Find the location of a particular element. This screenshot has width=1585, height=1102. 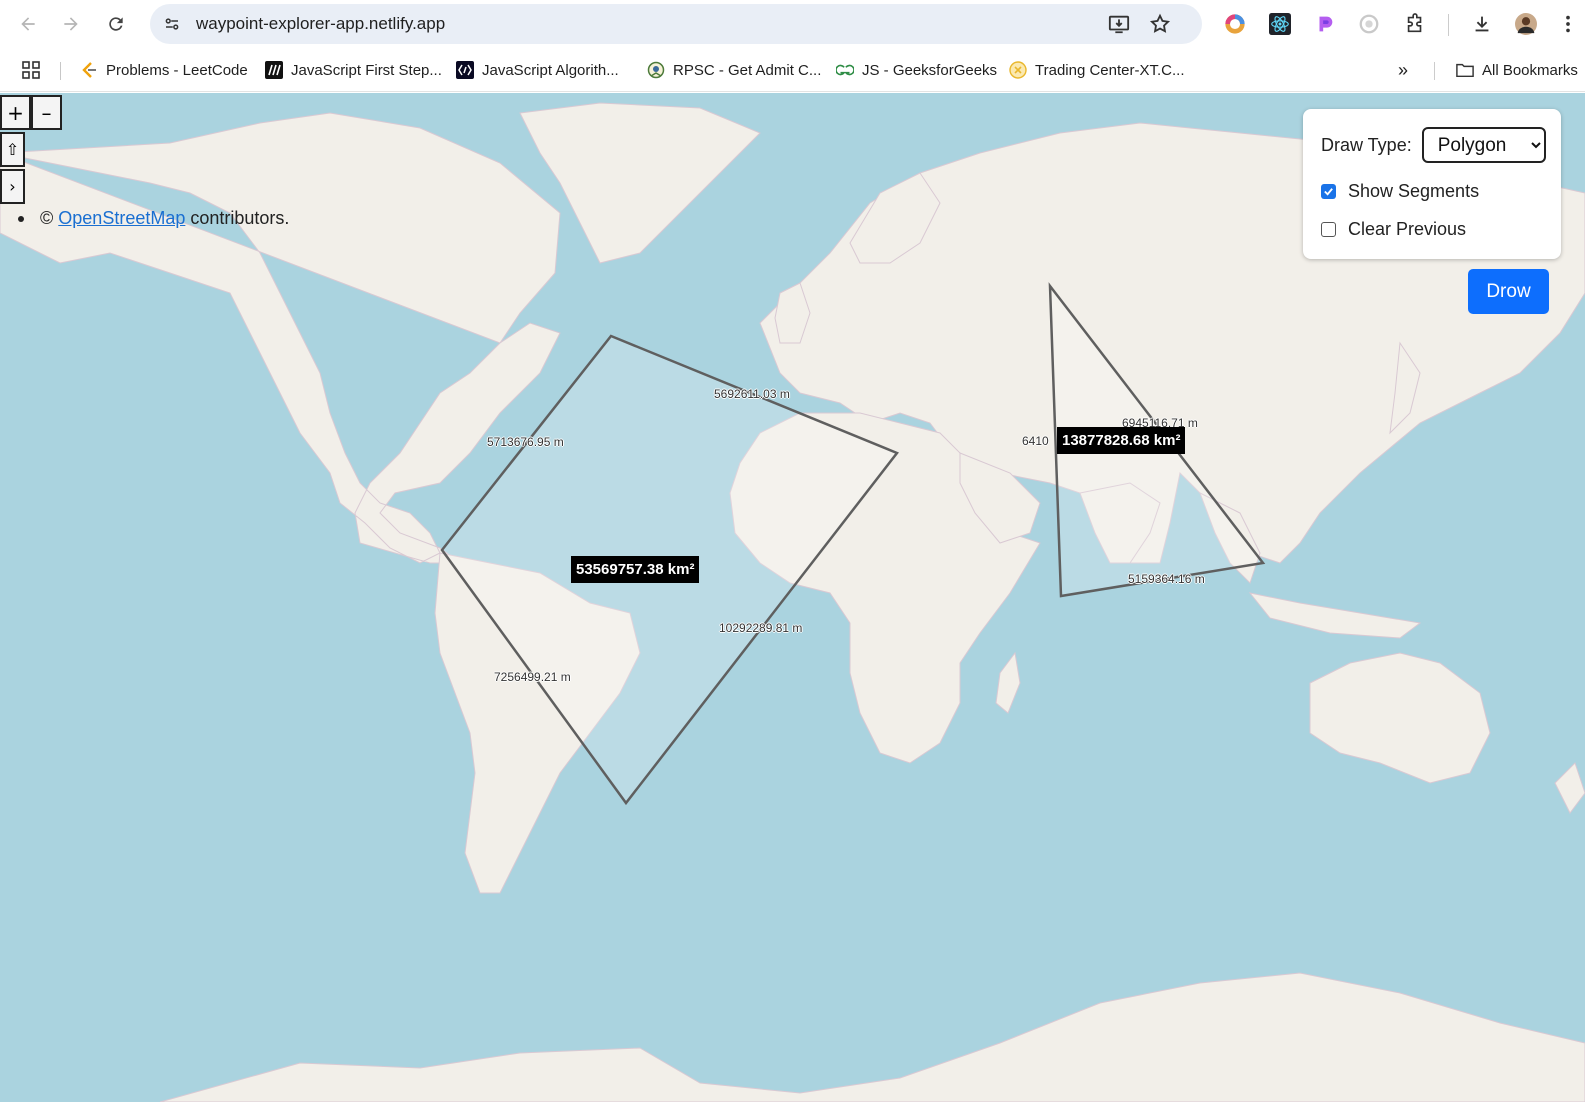

js-first-steps-icon is located at coordinates (274, 70).